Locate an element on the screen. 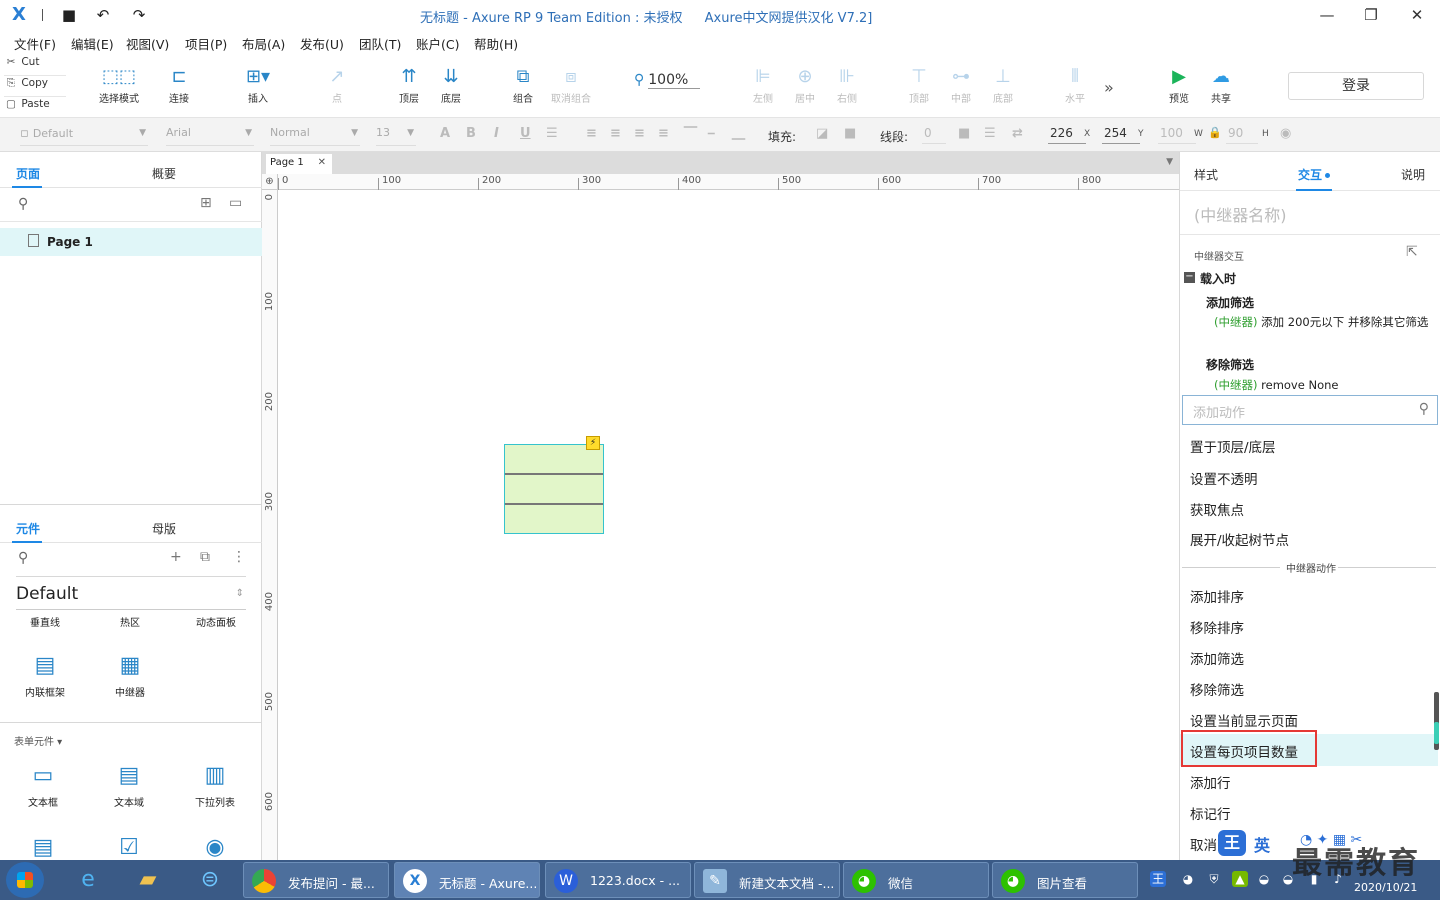 The image size is (1440, 900). more-options-icon: ⋮ is located at coordinates (239, 557).